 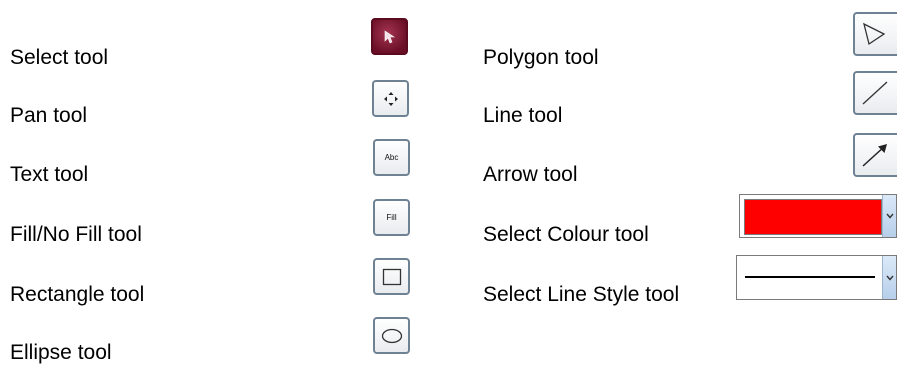 I want to click on select-tool-button, so click(x=389, y=36).